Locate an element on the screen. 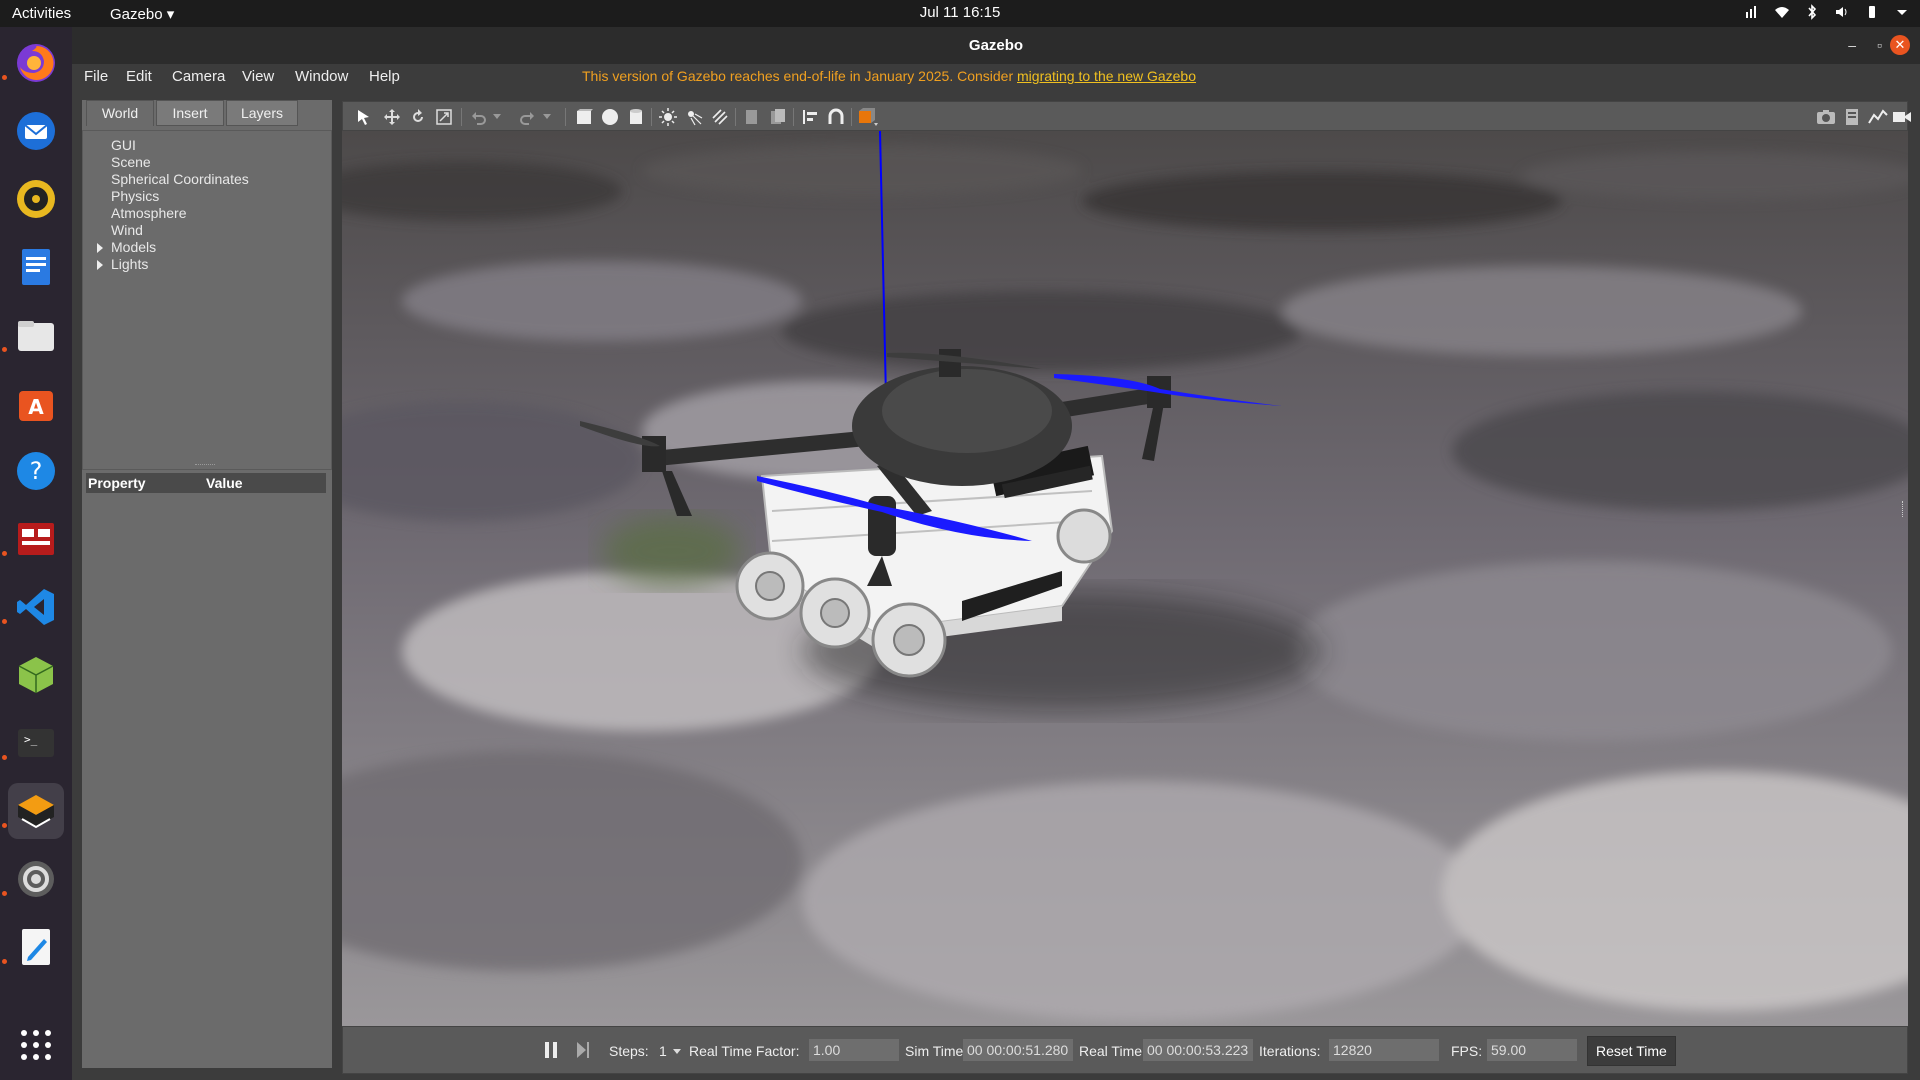  box-shape-icon is located at coordinates (584, 117).